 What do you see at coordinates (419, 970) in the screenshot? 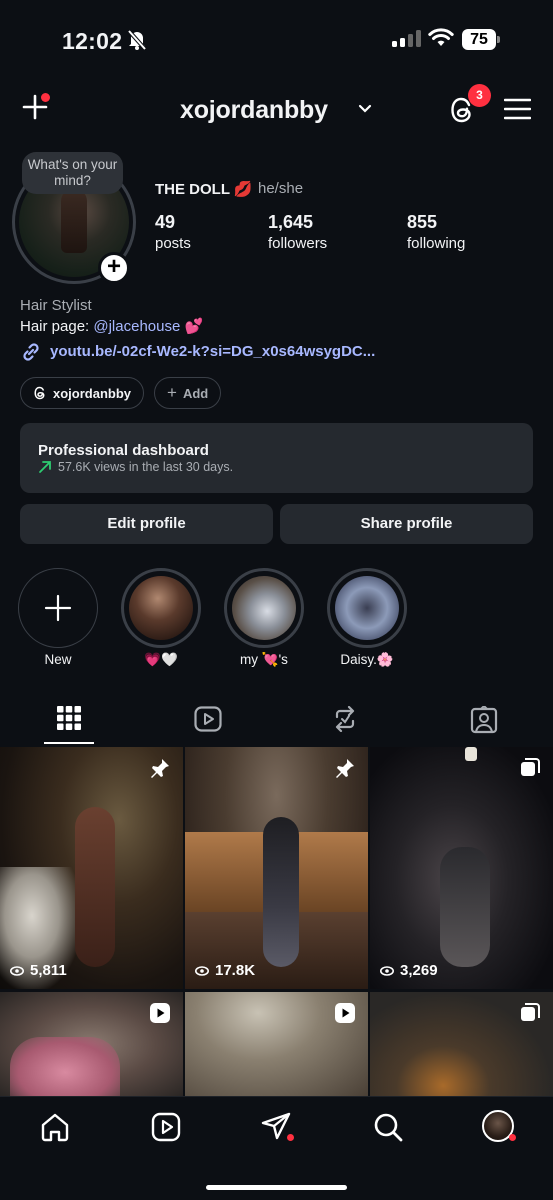
I see `view-count-text: 3,269` at bounding box center [419, 970].